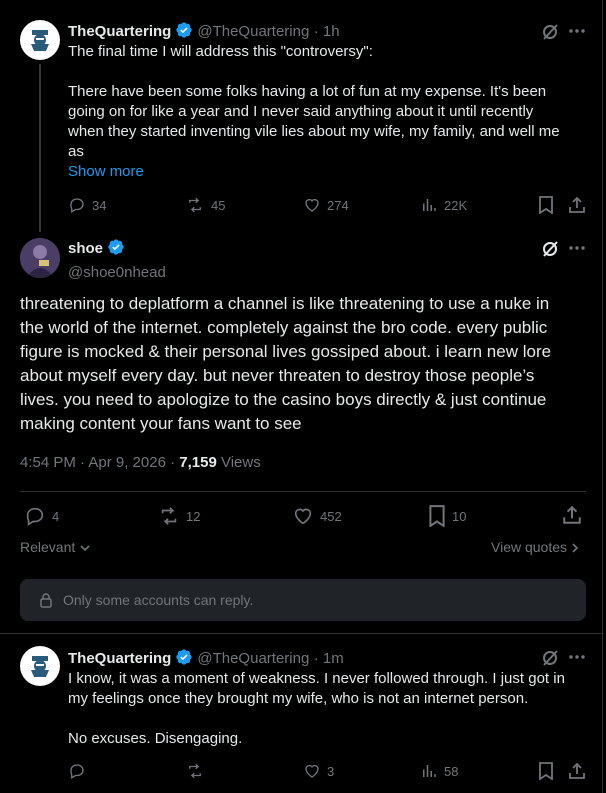 Image resolution: width=606 pixels, height=793 pixels. Describe the element at coordinates (451, 771) in the screenshot. I see `views-count: 58` at that location.